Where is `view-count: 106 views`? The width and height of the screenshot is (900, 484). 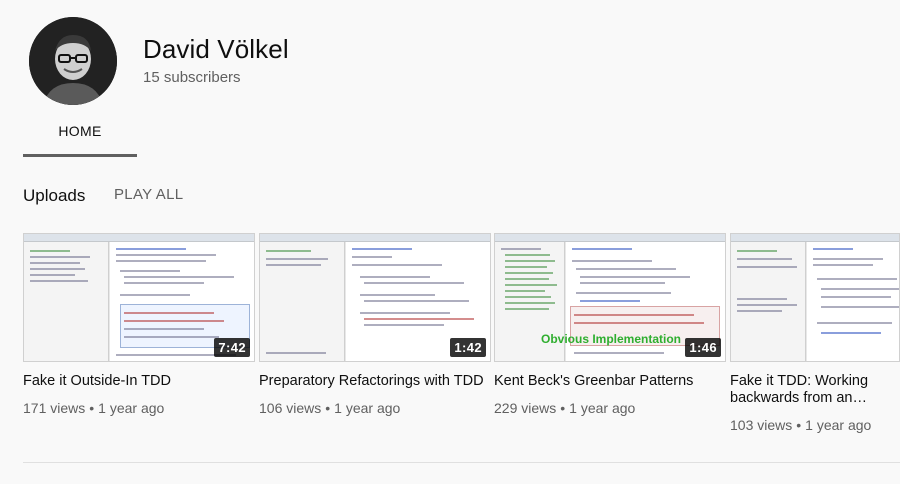 view-count: 106 views is located at coordinates (290, 408).